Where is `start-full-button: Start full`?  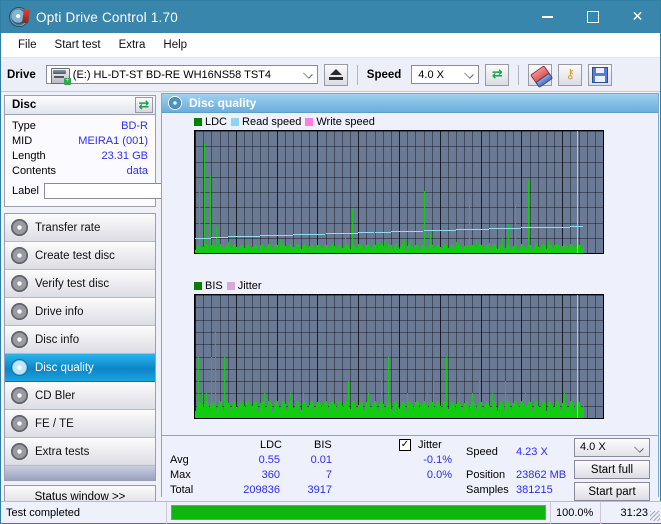
start-full-button: Start full is located at coordinates (612, 469).